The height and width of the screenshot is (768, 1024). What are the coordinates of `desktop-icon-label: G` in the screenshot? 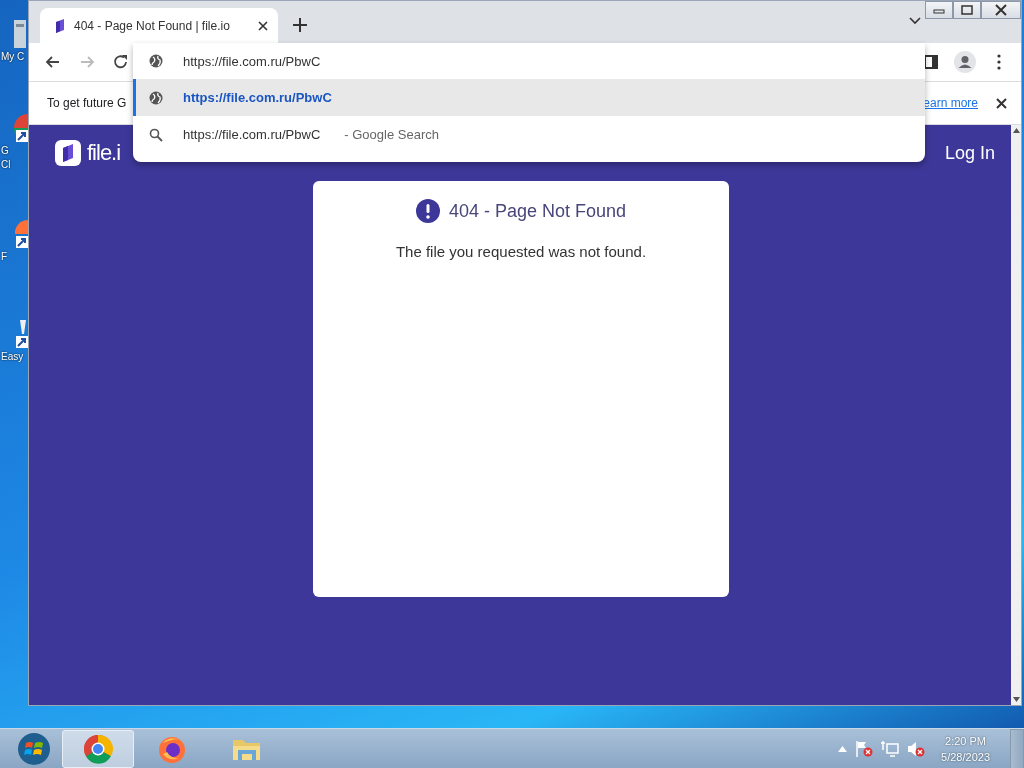 It's located at (4, 151).